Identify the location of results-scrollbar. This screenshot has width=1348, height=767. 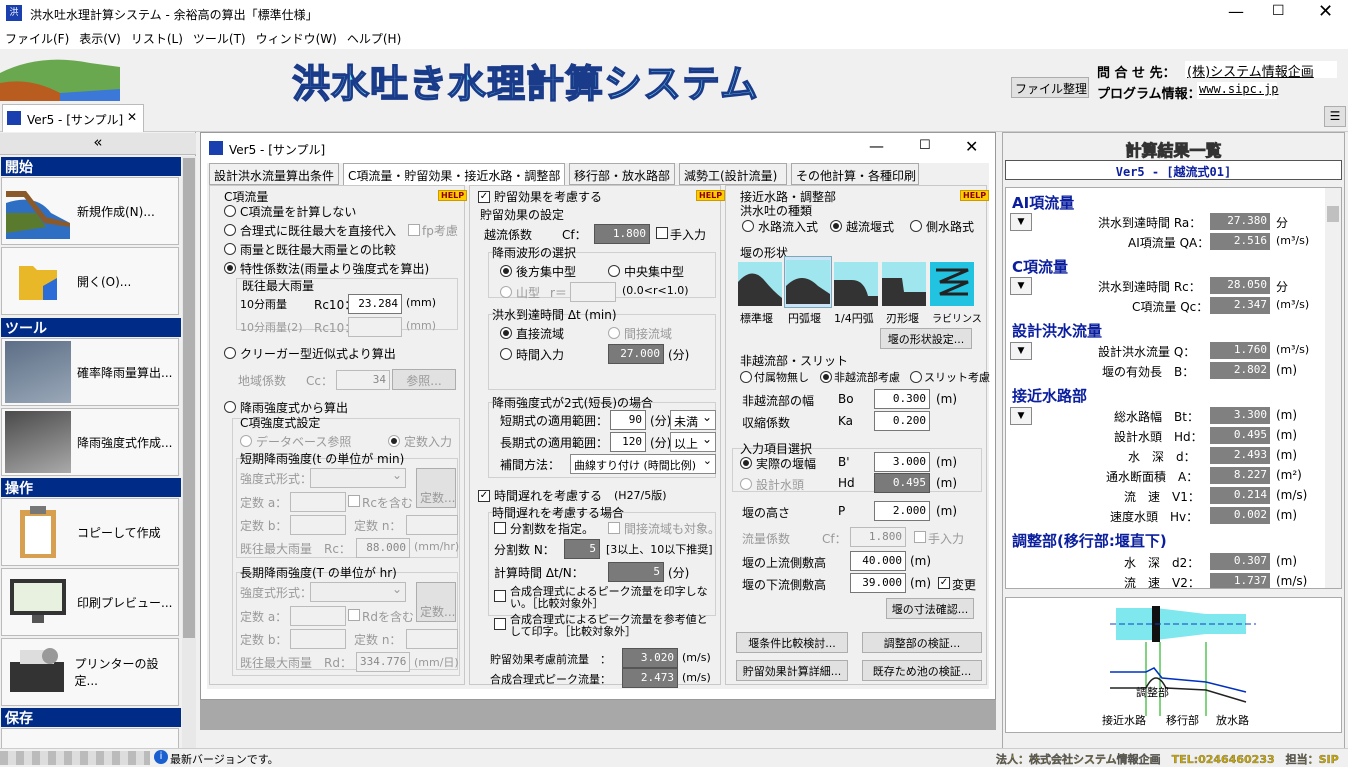
(1333, 388).